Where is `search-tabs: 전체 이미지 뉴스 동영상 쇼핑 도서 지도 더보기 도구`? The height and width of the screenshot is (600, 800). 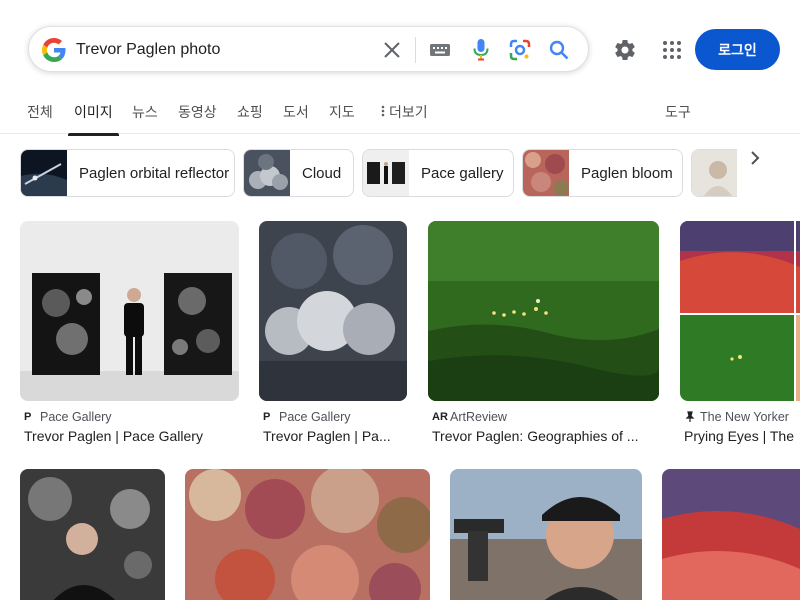
search-tabs: 전체 이미지 뉴스 동영상 쇼핑 도서 지도 더보기 도구 is located at coordinates (400, 116).